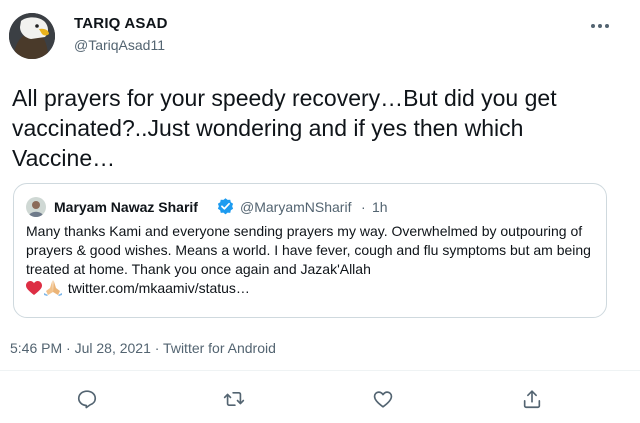 This screenshot has width=640, height=423. Describe the element at coordinates (126, 207) in the screenshot. I see `quoted-author-name: Maryam Nawaz Sharif` at that location.